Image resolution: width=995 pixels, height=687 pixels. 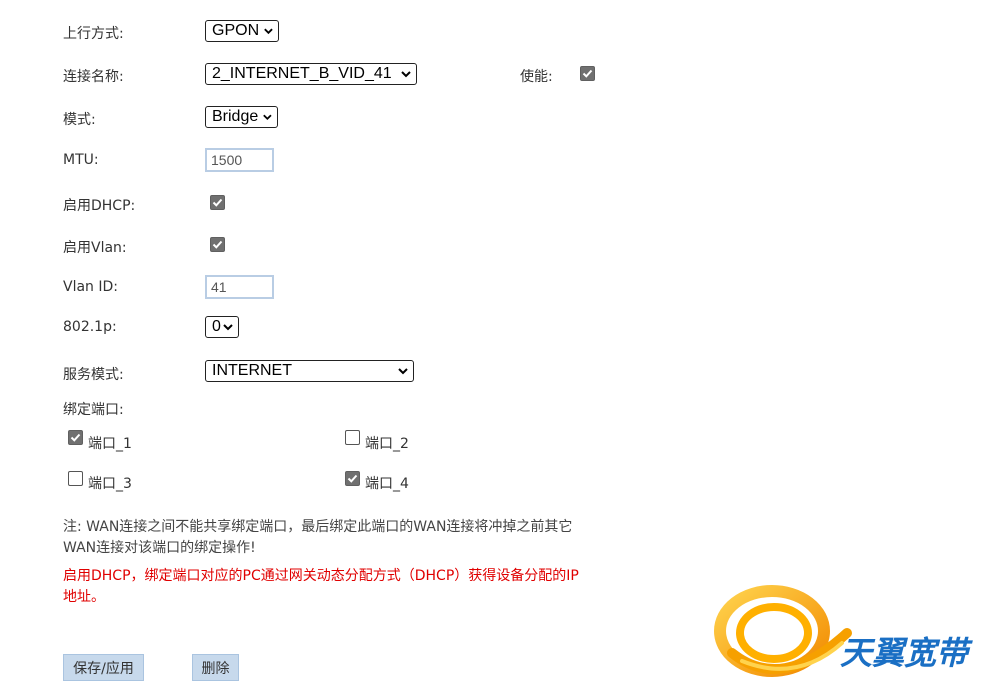 I want to click on enable-label: 使能:, so click(x=536, y=77).